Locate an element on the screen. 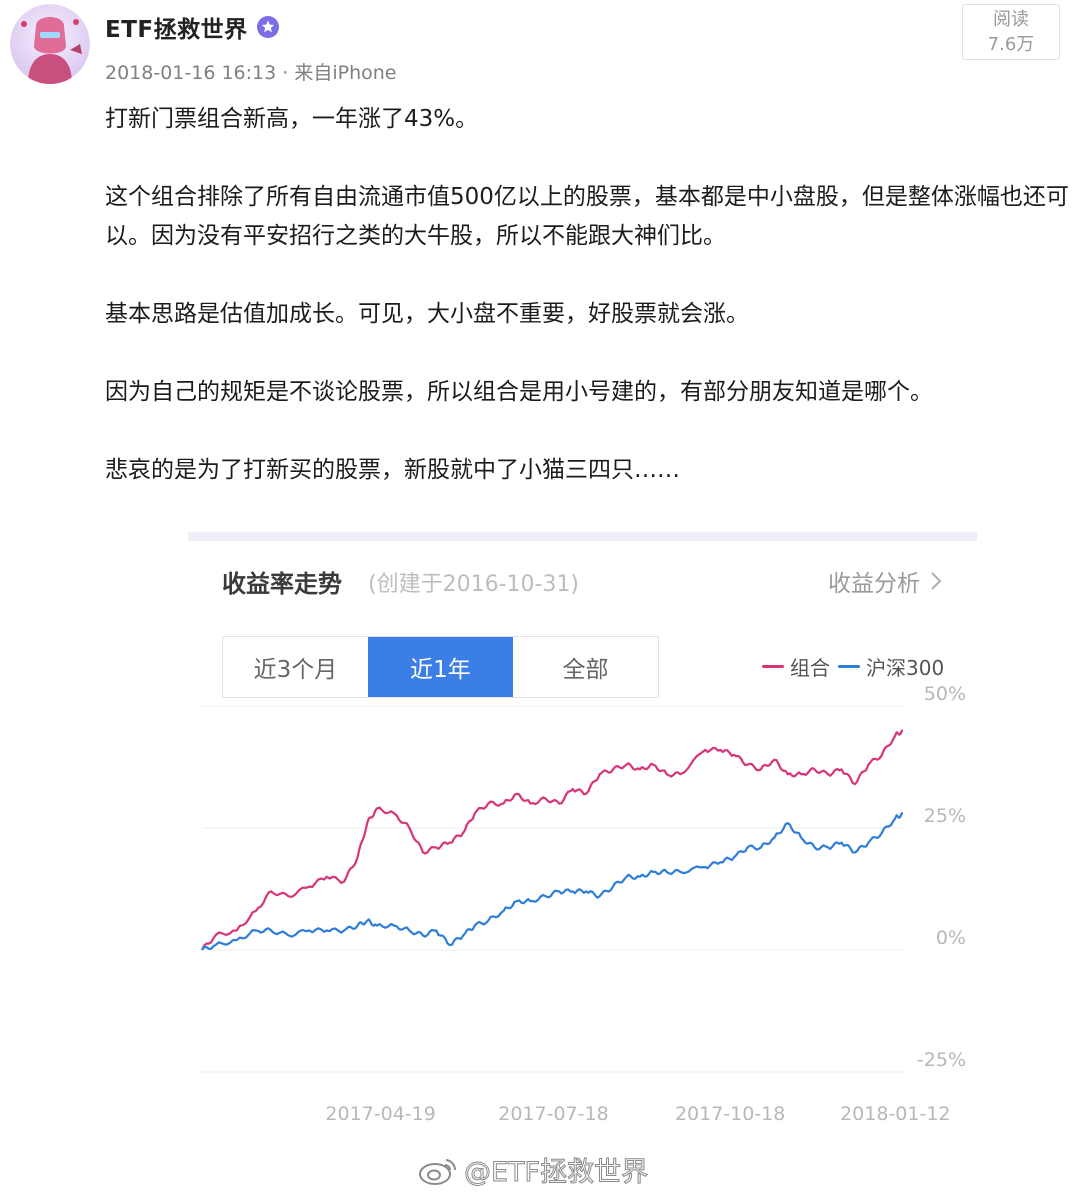 The image size is (1080, 1199). read-count-box: 阅读 7.6万 is located at coordinates (1011, 32).